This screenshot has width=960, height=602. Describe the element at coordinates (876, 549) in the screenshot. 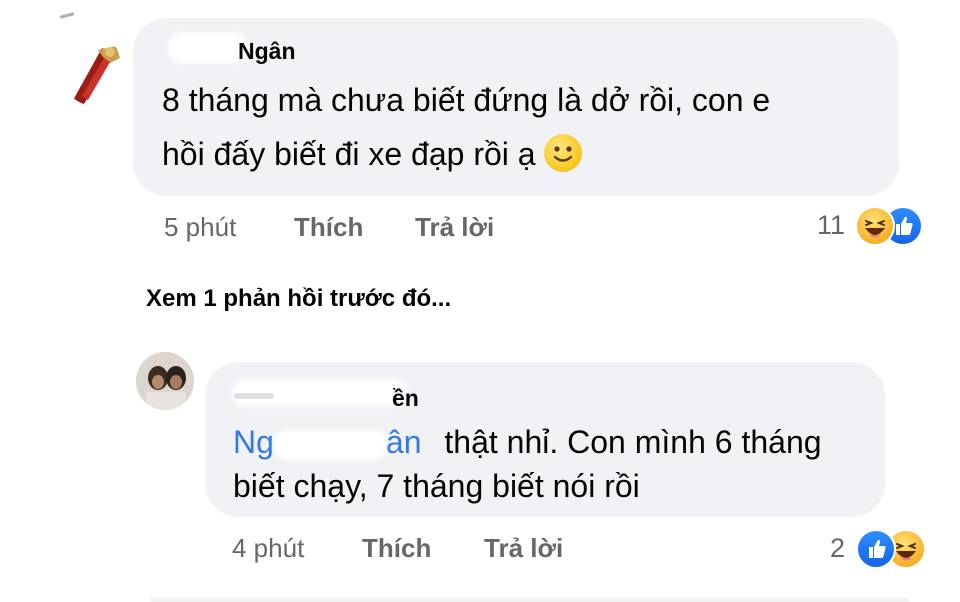

I see `like-icon` at that location.